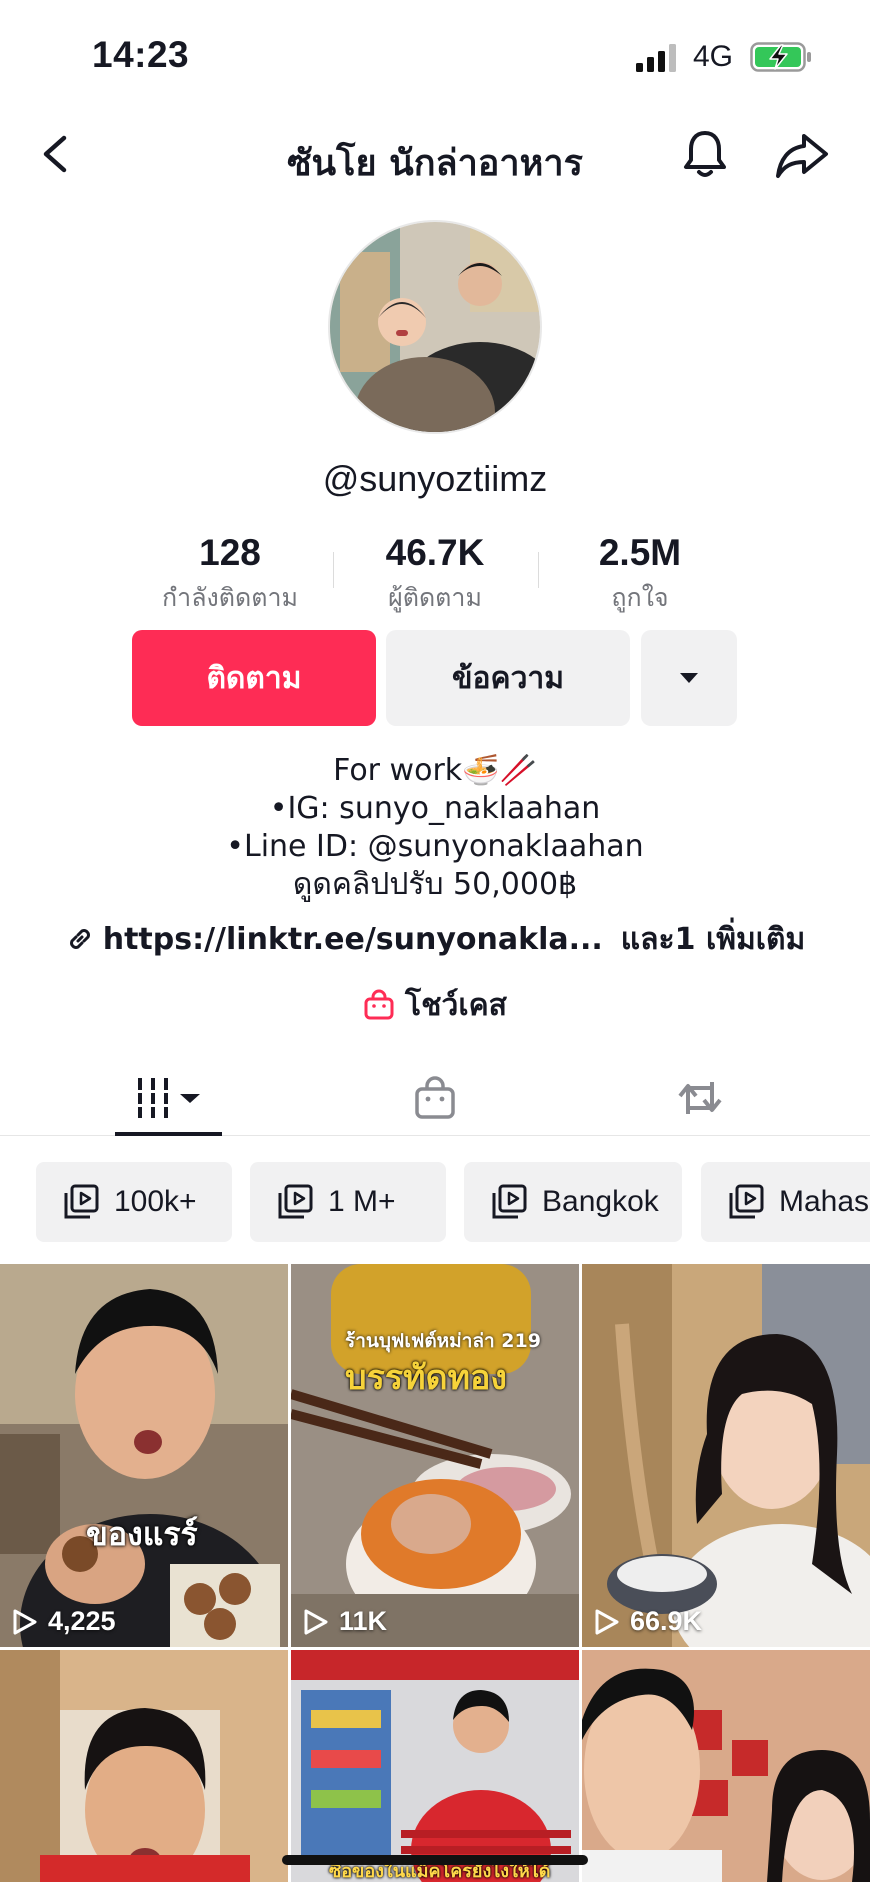 This screenshot has width=870, height=1882. What do you see at coordinates (254, 678) in the screenshot?
I see `follow-button: ติดตาม` at bounding box center [254, 678].